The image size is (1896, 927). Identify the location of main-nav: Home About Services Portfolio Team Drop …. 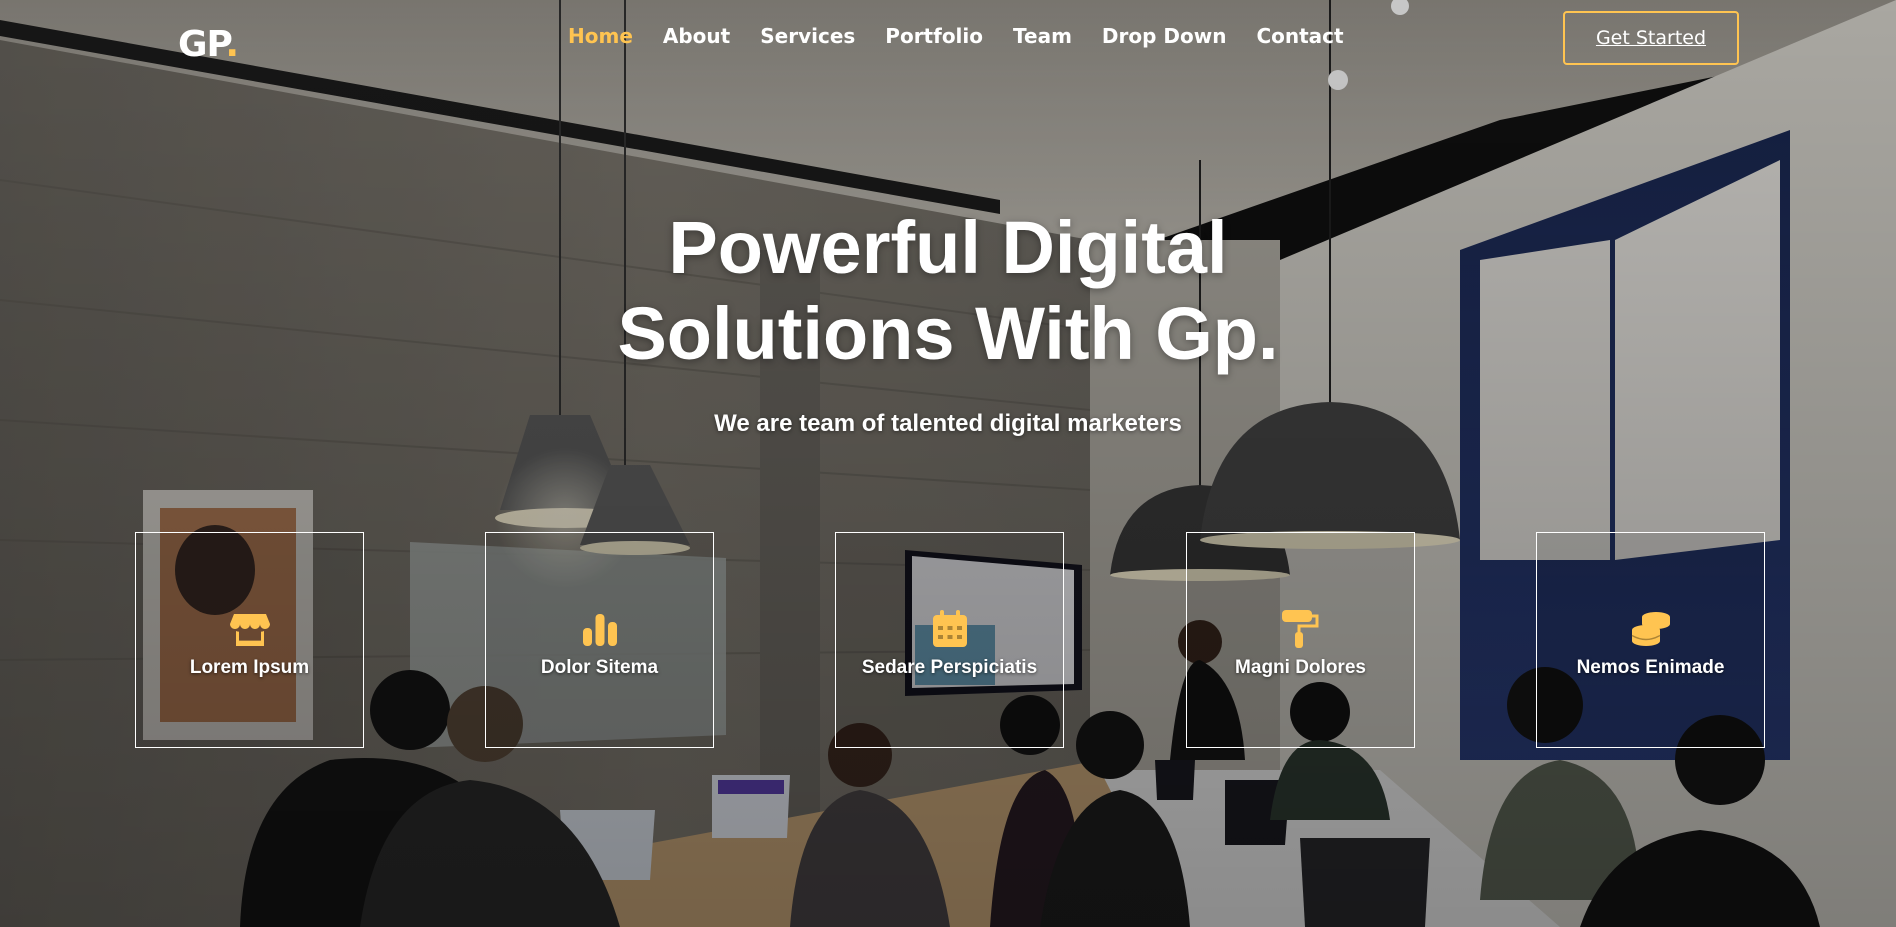
(971, 36).